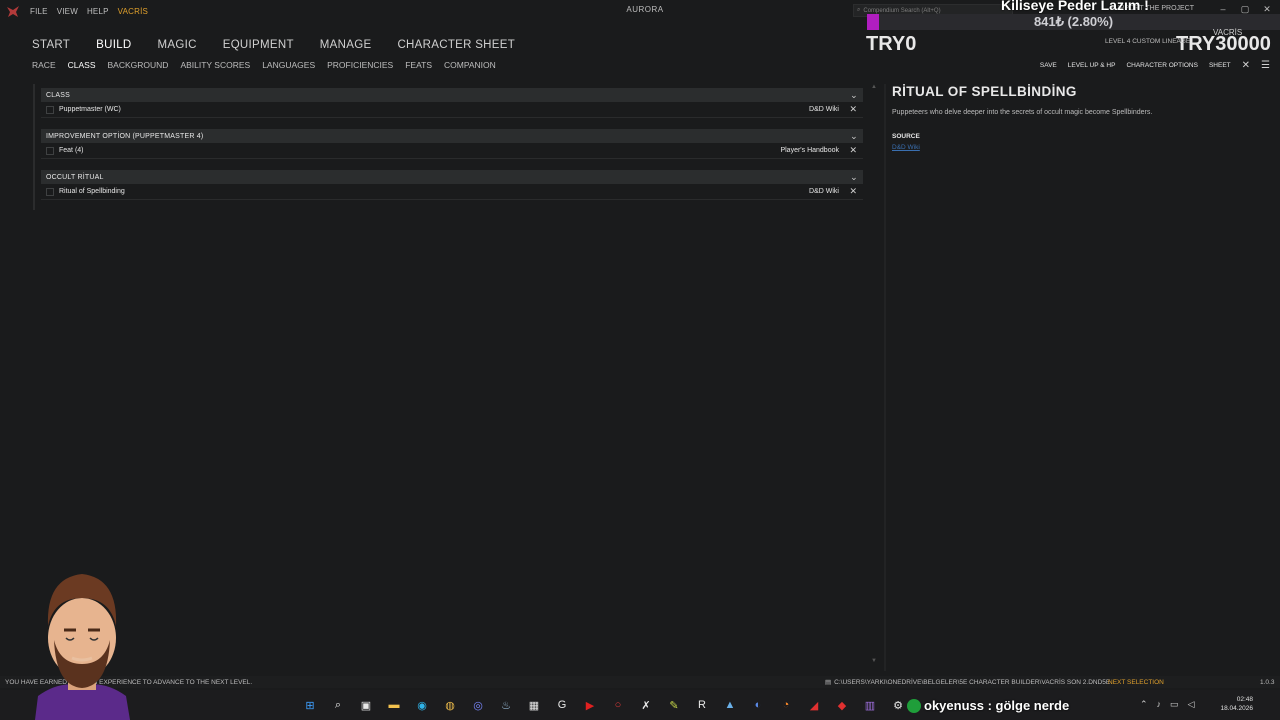 This screenshot has height=720, width=1280. Describe the element at coordinates (906, 147) in the screenshot. I see `detail-source-link: D&D Wiki` at that location.